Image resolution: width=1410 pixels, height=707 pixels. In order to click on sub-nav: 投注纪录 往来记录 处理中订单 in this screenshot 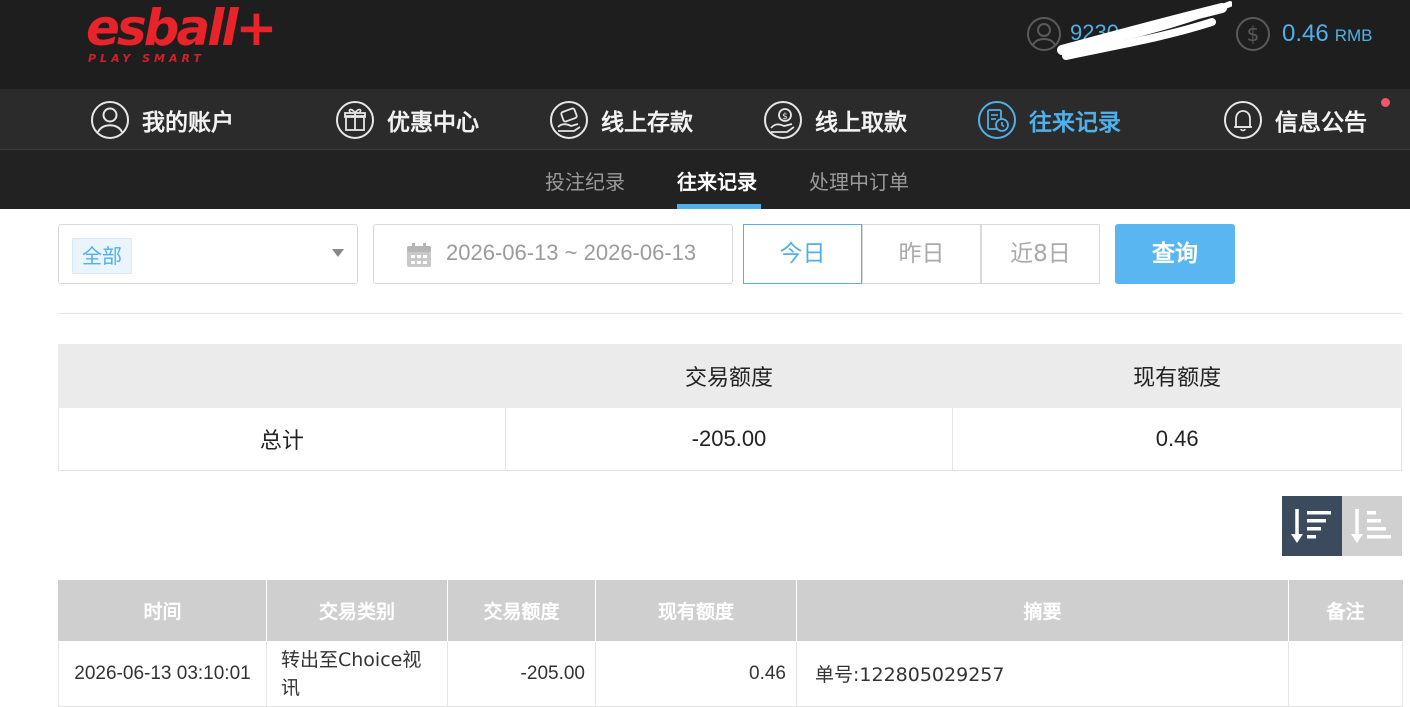, I will do `click(705, 179)`.